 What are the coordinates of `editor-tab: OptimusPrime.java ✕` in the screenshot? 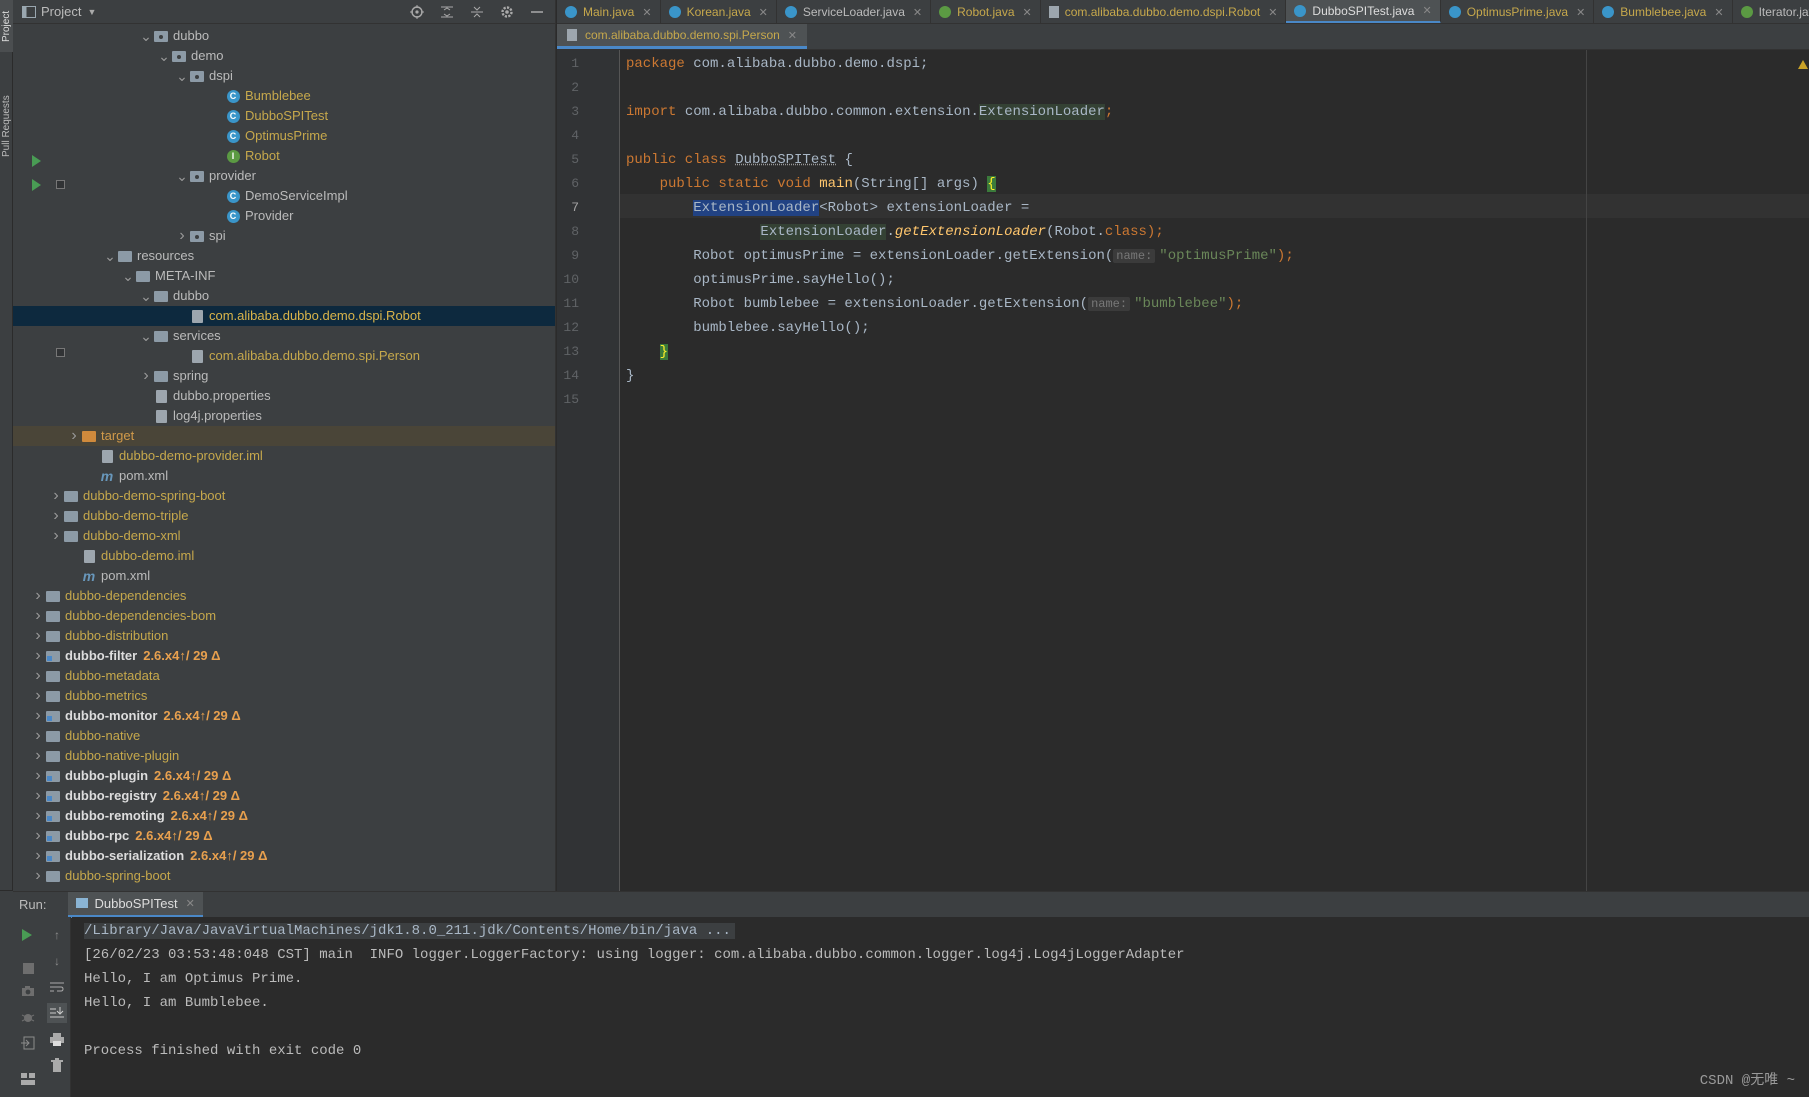 It's located at (1518, 11).